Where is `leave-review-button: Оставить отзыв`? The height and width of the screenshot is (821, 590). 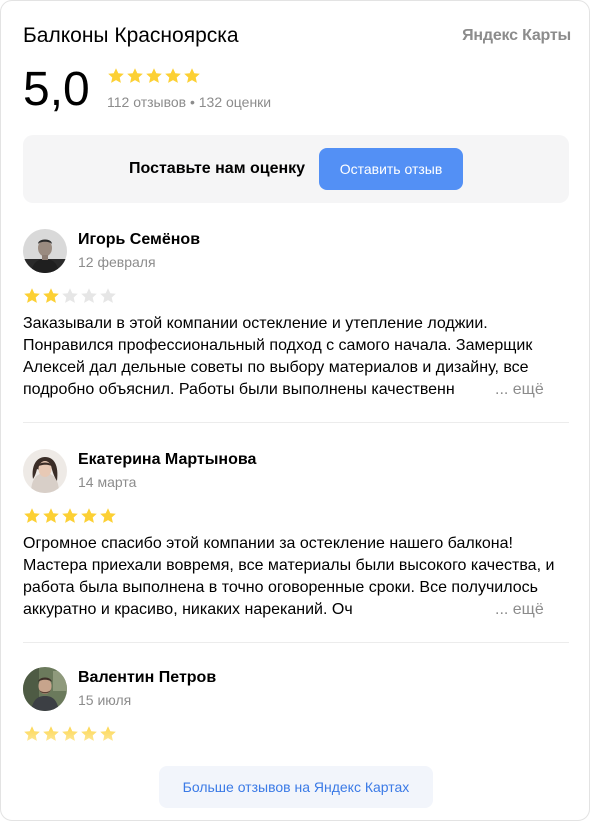 leave-review-button: Оставить отзыв is located at coordinates (391, 169).